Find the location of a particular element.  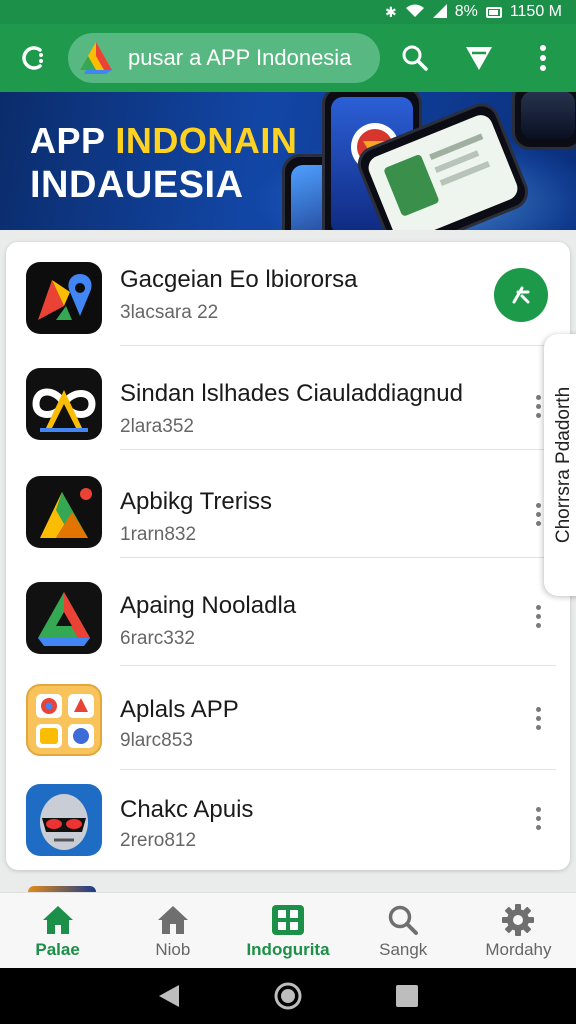

nav-search: Sangk is located at coordinates (403, 930).